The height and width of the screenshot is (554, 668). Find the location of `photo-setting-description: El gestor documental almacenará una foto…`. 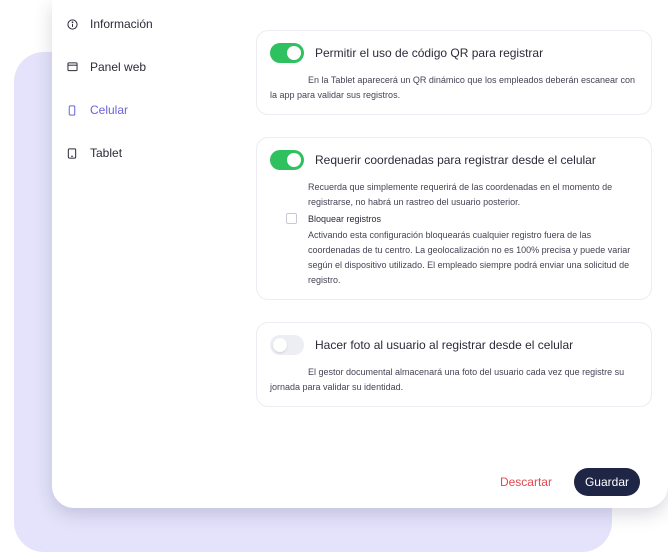

photo-setting-description: El gestor documental almacenará una foto… is located at coordinates (447, 379).